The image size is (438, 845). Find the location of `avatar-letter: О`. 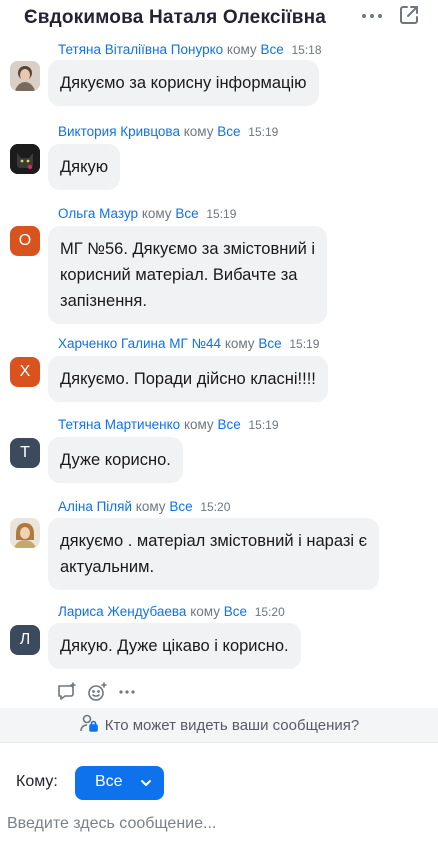

avatar-letter: О is located at coordinates (25, 240).